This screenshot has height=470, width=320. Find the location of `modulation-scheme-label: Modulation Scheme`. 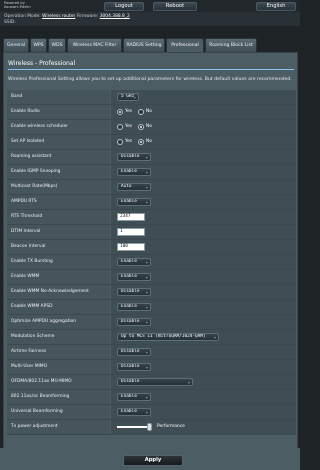

modulation-scheme-label: Modulation Scheme is located at coordinates (58, 337).